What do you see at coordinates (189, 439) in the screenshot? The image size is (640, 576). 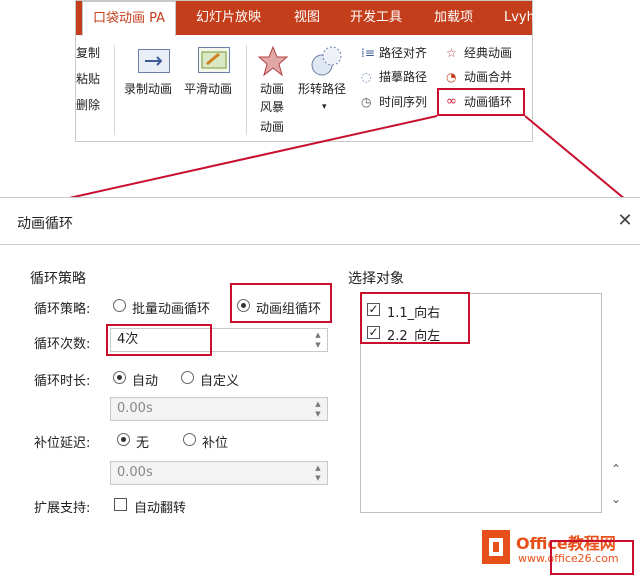 I see `delay-pad-radio` at bounding box center [189, 439].